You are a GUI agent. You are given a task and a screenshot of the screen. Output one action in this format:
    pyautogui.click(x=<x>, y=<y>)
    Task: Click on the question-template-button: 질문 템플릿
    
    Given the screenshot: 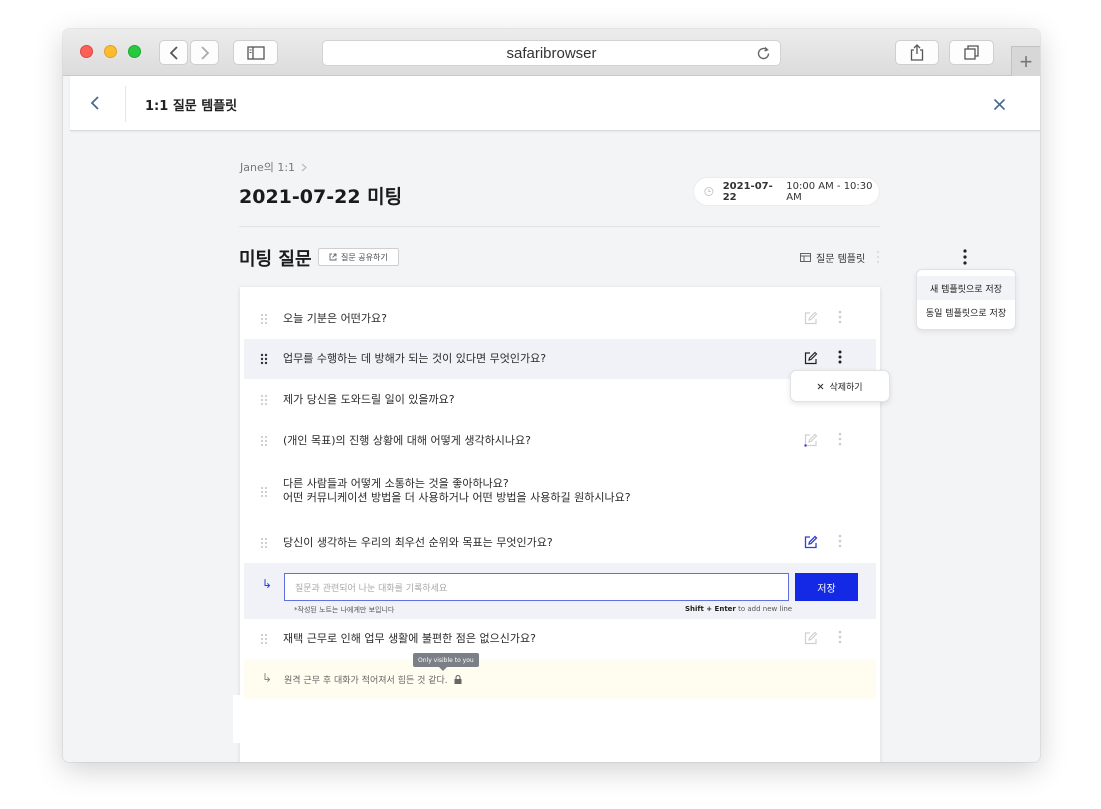 What is the action you would take?
    pyautogui.click(x=832, y=257)
    